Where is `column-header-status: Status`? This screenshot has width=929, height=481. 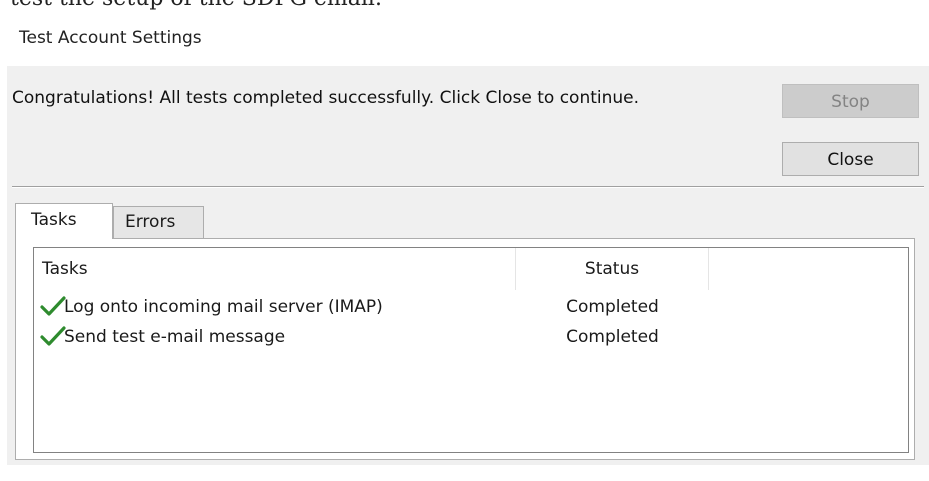
column-header-status: Status is located at coordinates (612, 269).